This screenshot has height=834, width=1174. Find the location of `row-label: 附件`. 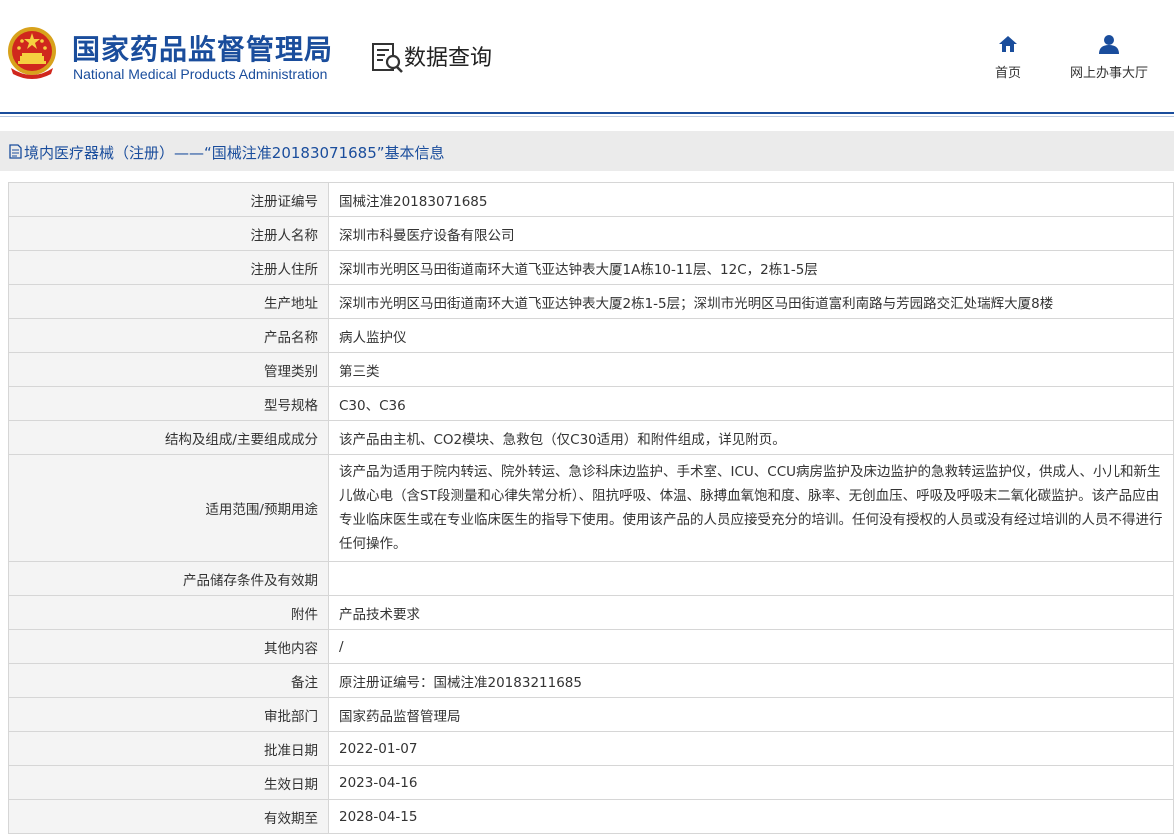

row-label: 附件 is located at coordinates (168, 612).